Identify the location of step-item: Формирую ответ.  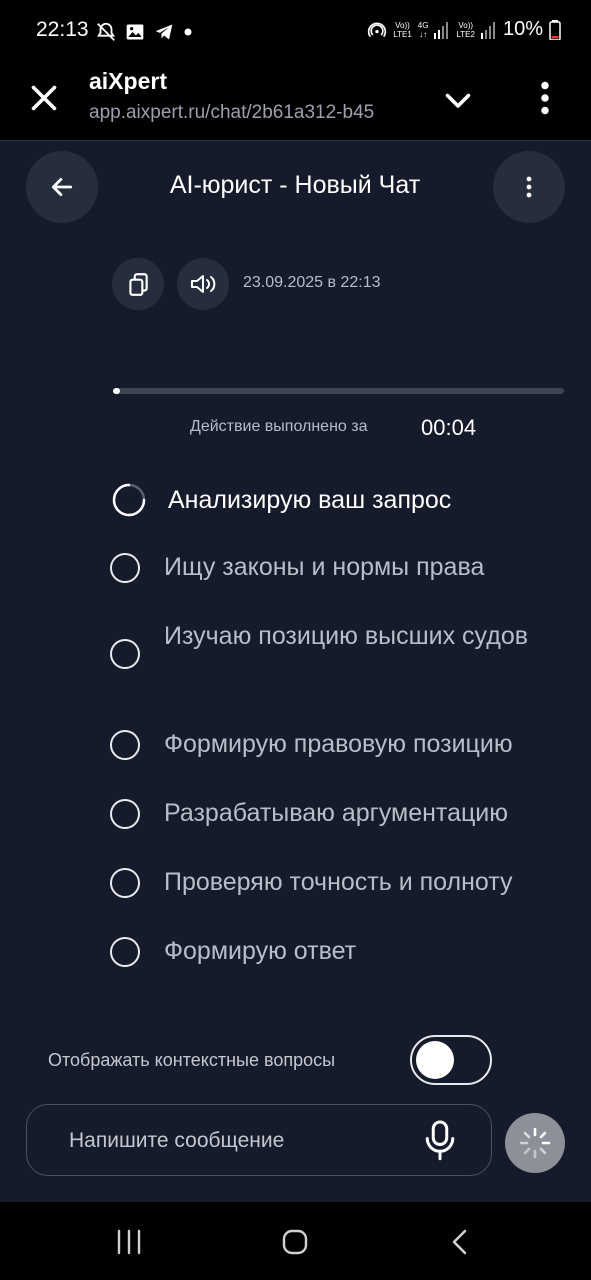
(340, 954).